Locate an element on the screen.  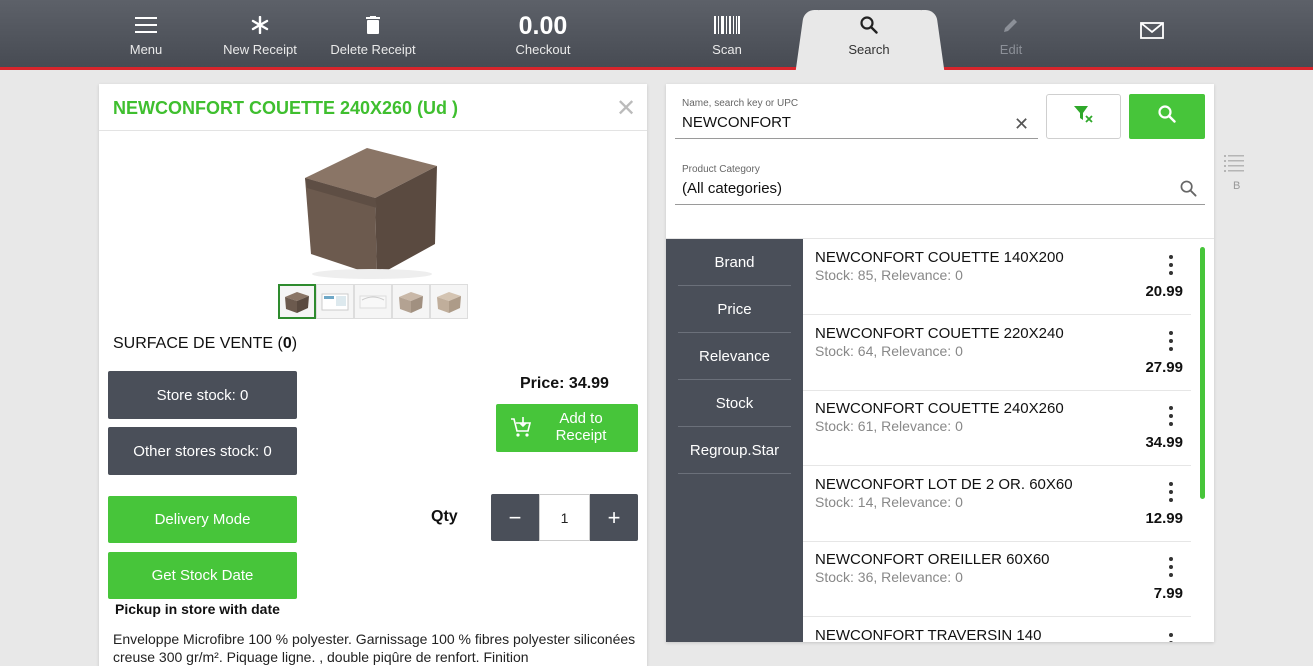
result-meta: Stock: 85, Relevance: 0 is located at coordinates (889, 275).